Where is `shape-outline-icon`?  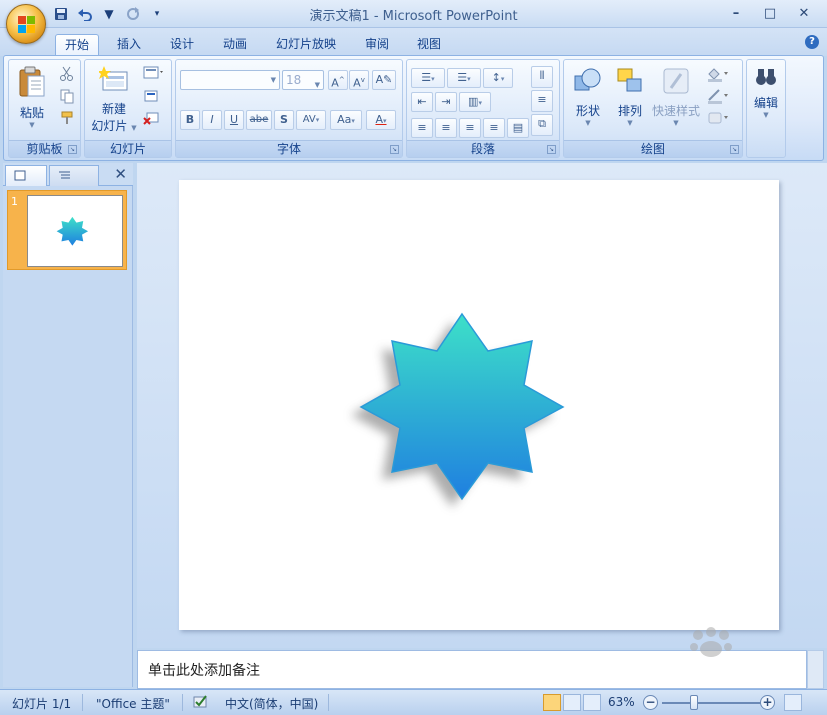 shape-outline-icon is located at coordinates (717, 96).